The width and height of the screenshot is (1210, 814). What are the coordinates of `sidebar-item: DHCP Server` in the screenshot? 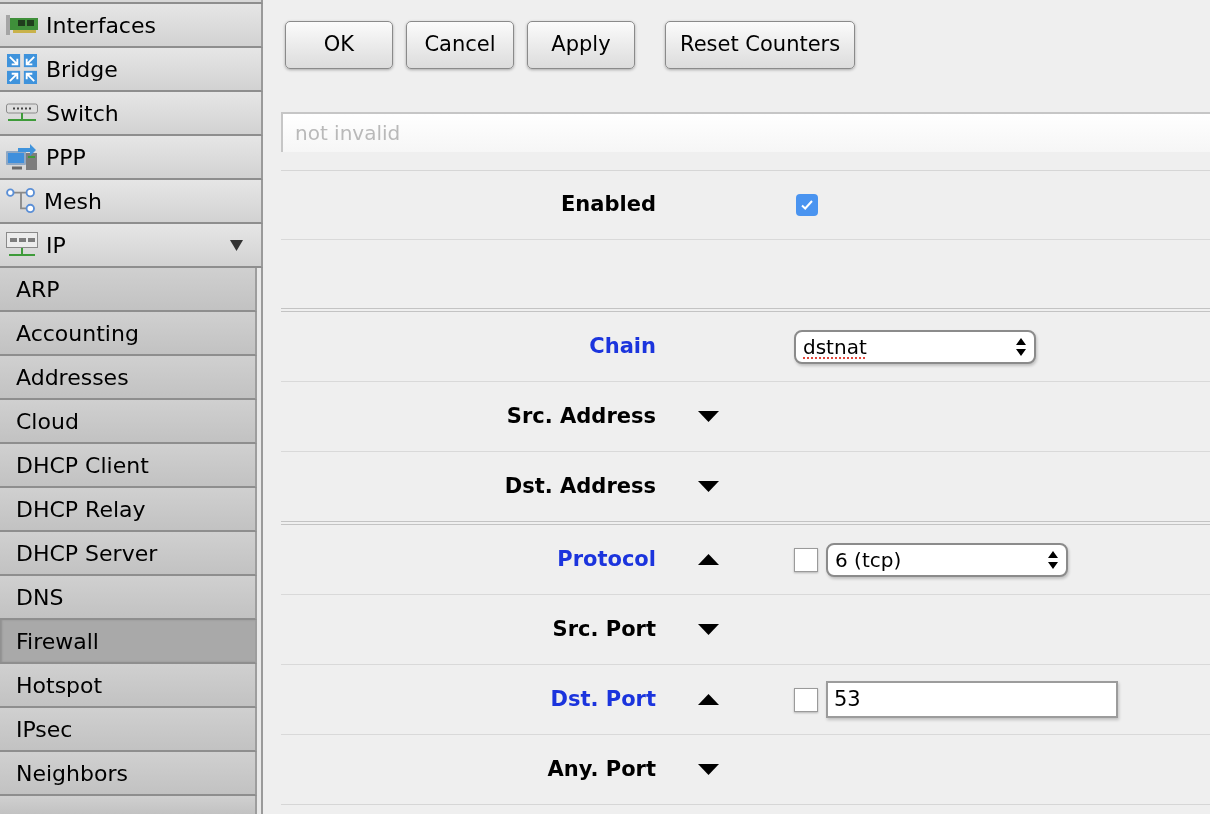 It's located at (128, 554).